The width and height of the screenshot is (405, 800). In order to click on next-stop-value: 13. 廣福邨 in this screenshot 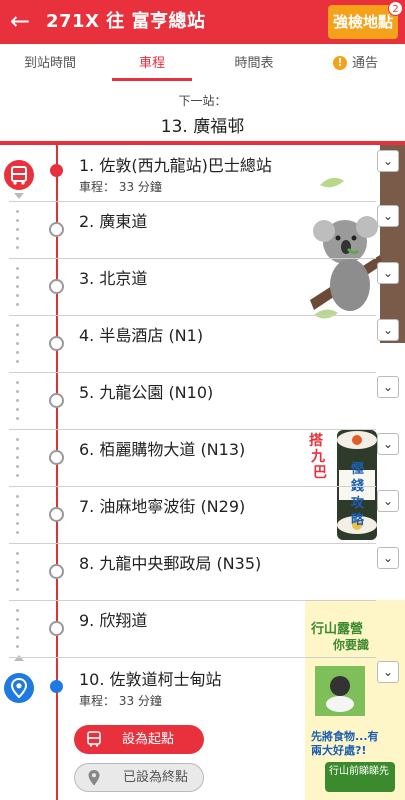, I will do `click(202, 127)`.